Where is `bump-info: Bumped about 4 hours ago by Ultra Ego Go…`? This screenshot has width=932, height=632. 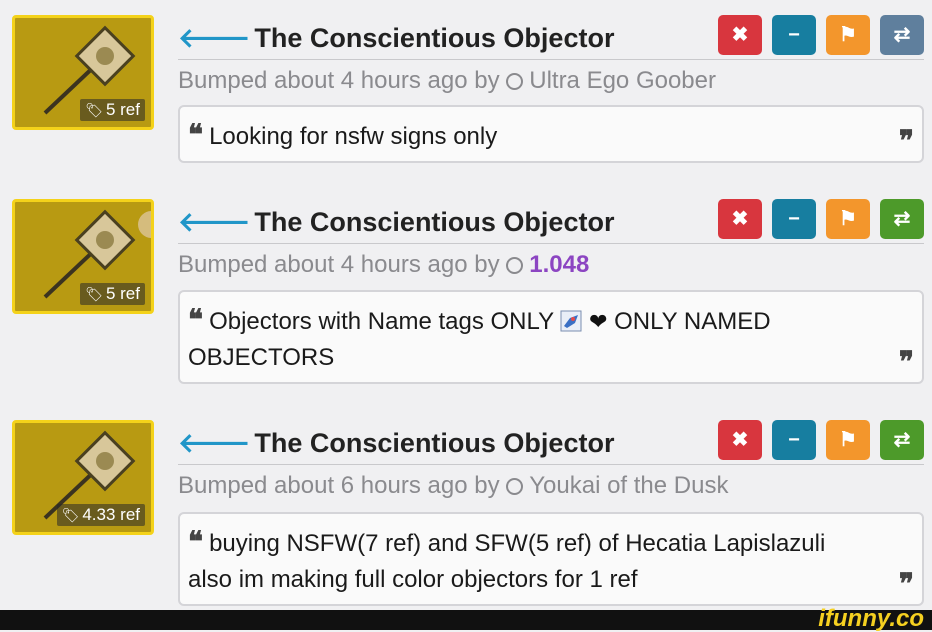 bump-info: Bumped about 4 hours ago by Ultra Ego Go… is located at coordinates (447, 81).